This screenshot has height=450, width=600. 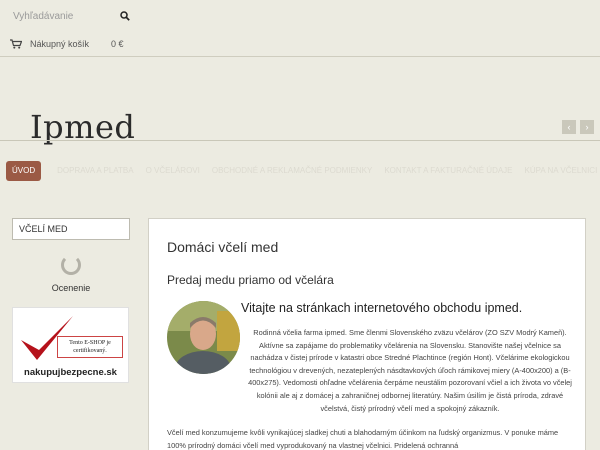 What do you see at coordinates (125, 16) in the screenshot?
I see `search-icon` at bounding box center [125, 16].